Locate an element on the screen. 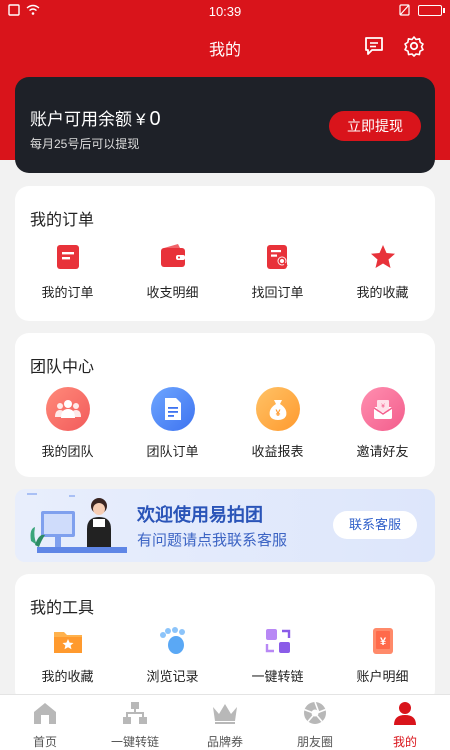  account-detail-icon: ¥ is located at coordinates (382, 641).